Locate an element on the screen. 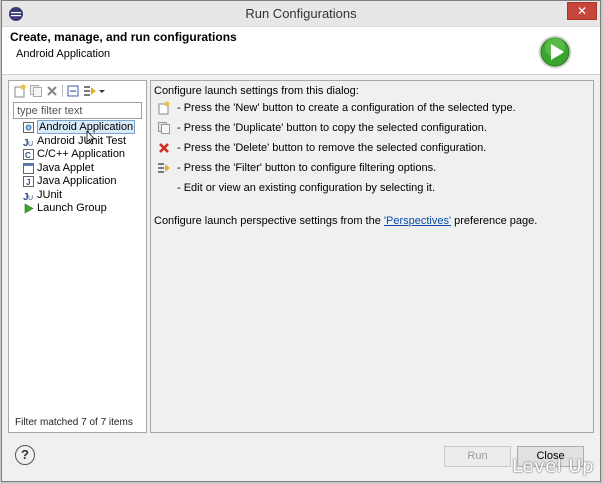 Image resolution: width=603 pixels, height=484 pixels. tree-item-label: JUnit is located at coordinates (50, 194).